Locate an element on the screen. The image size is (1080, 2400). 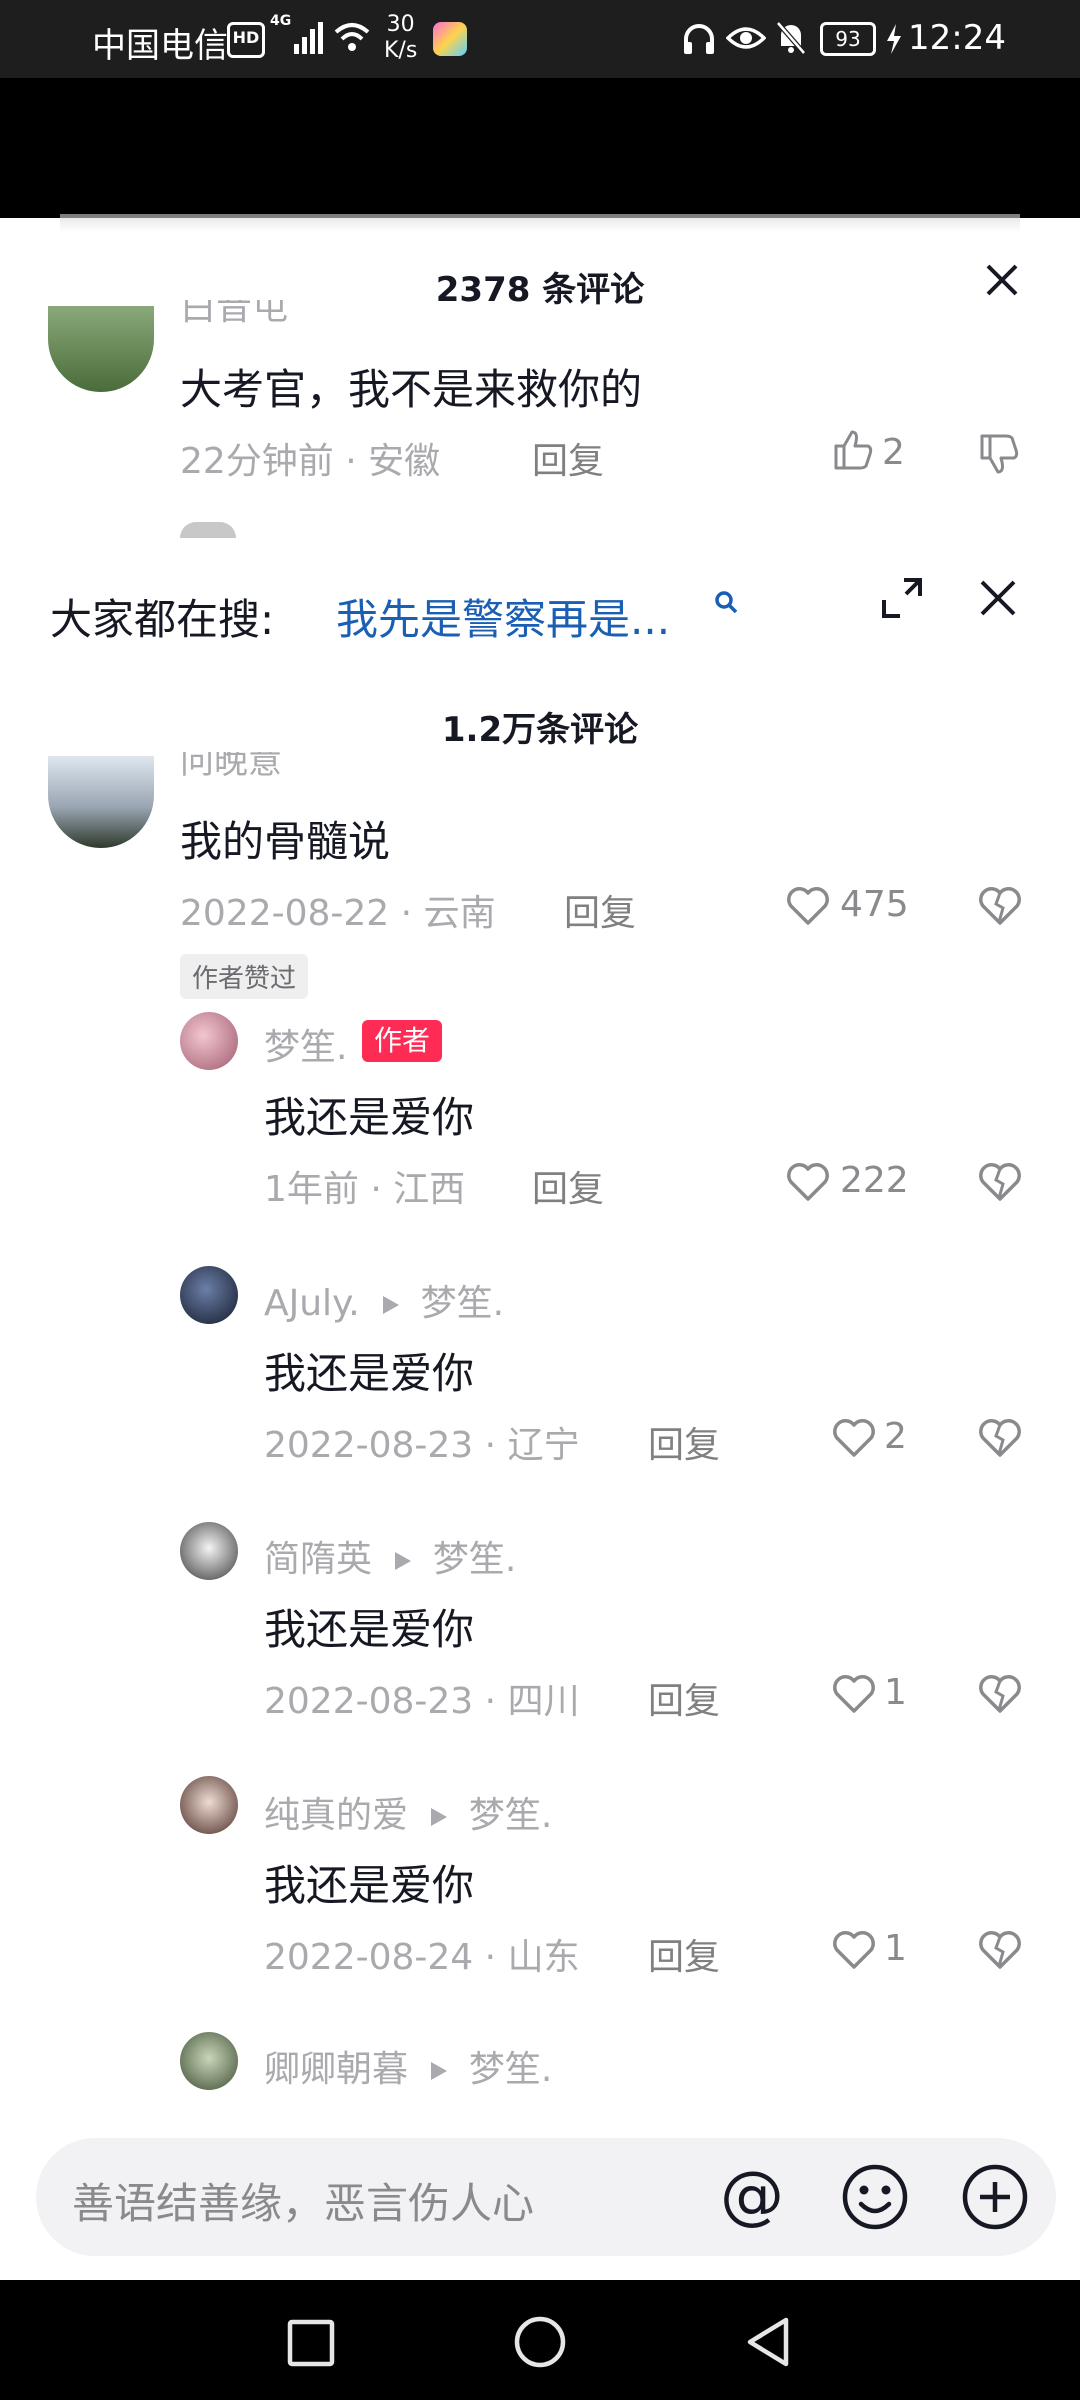
like-count: 475 is located at coordinates (874, 904).